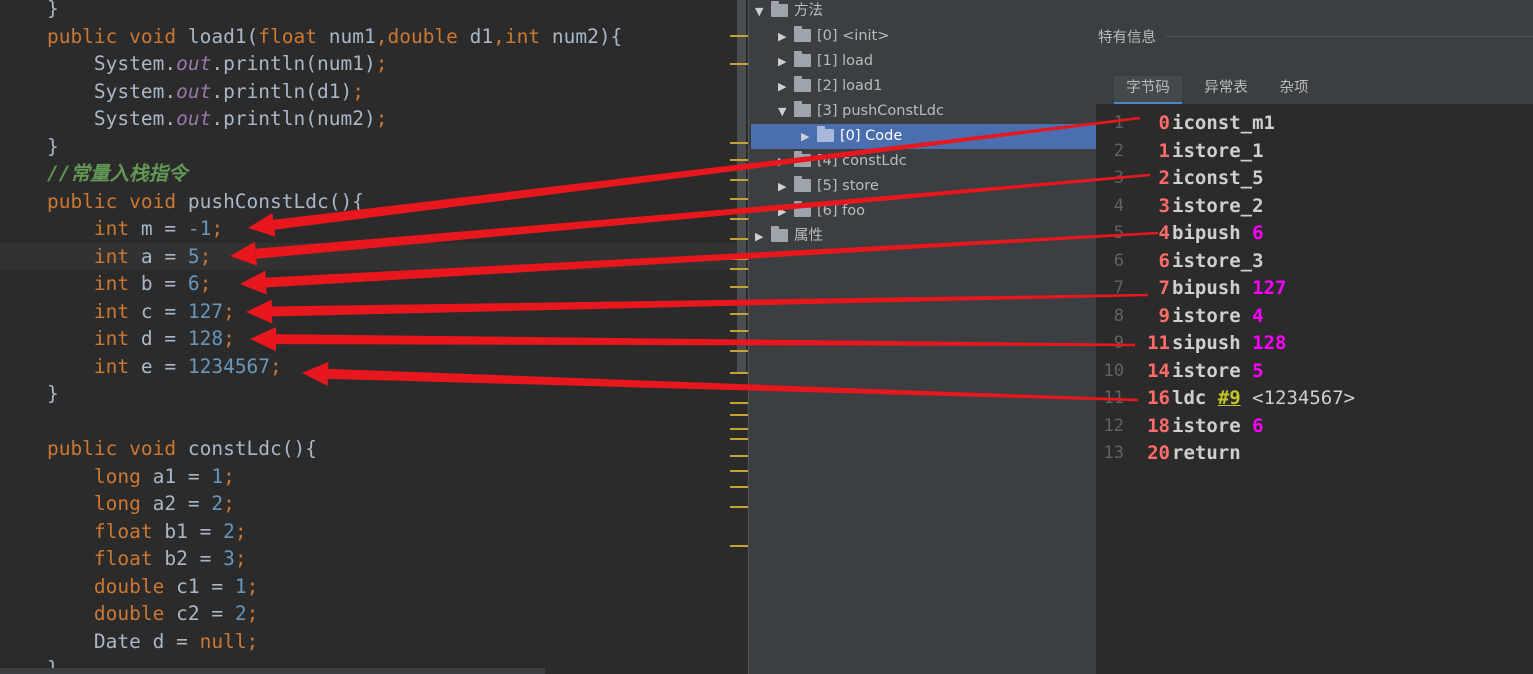  What do you see at coordinates (830, 86) in the screenshot?
I see `tree-node: ▶ [2] load1` at bounding box center [830, 86].